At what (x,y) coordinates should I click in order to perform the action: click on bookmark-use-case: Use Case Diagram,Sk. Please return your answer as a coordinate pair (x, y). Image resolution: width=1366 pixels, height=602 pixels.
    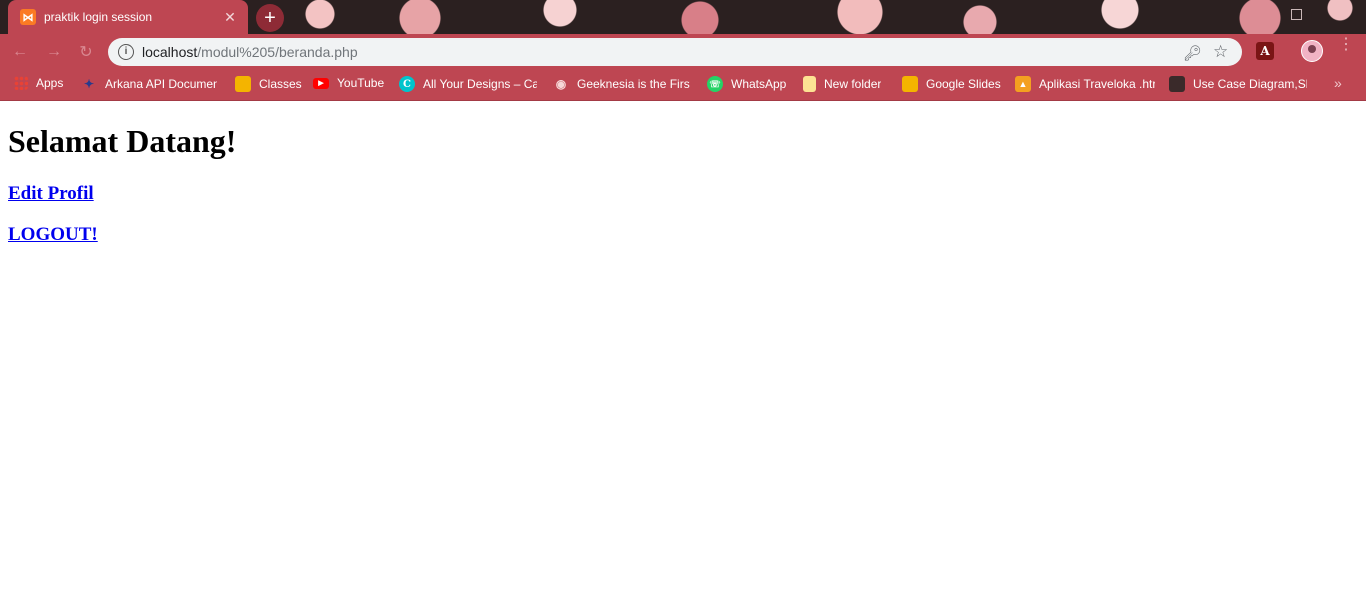
    Looking at the image, I should click on (1238, 84).